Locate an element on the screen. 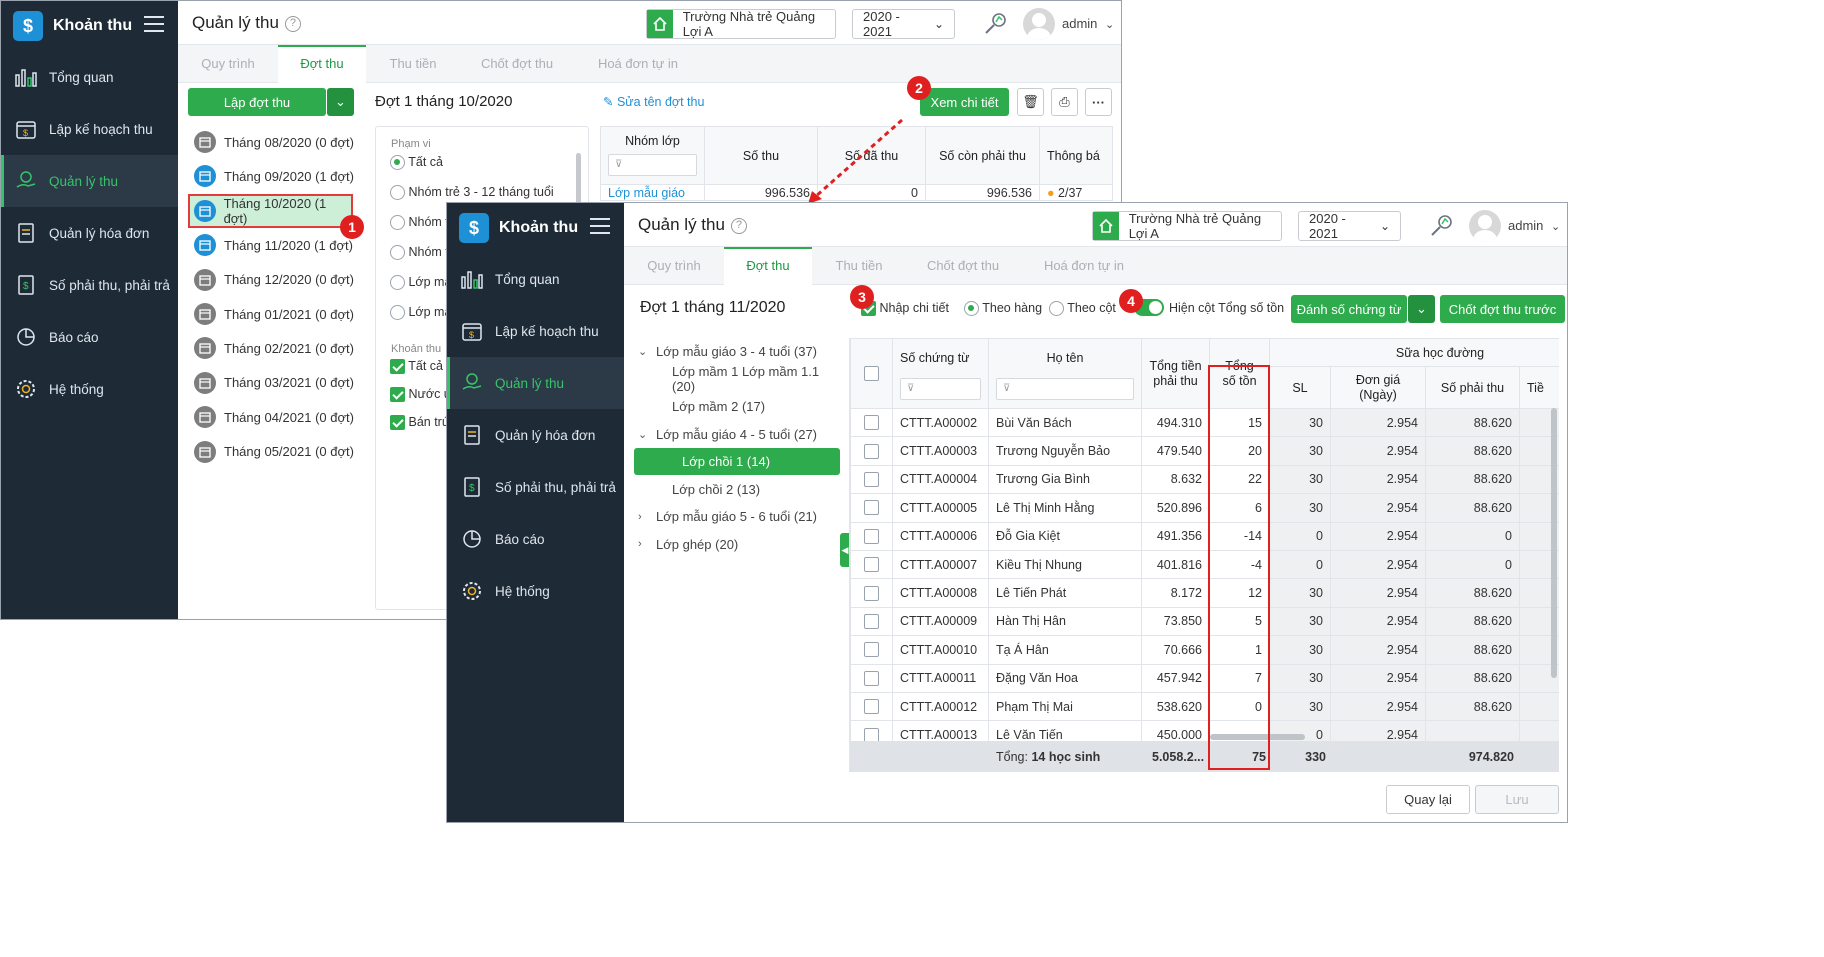 The image size is (1824, 957). rename-batch-link: ✎ Sửa tên đợt thu is located at coordinates (653, 101).